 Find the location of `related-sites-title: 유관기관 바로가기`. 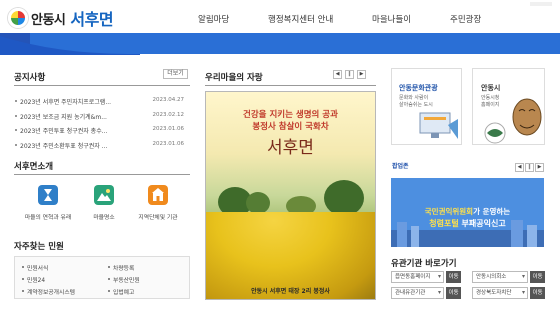

related-sites-title: 유관기관 바로가기 is located at coordinates (424, 264).